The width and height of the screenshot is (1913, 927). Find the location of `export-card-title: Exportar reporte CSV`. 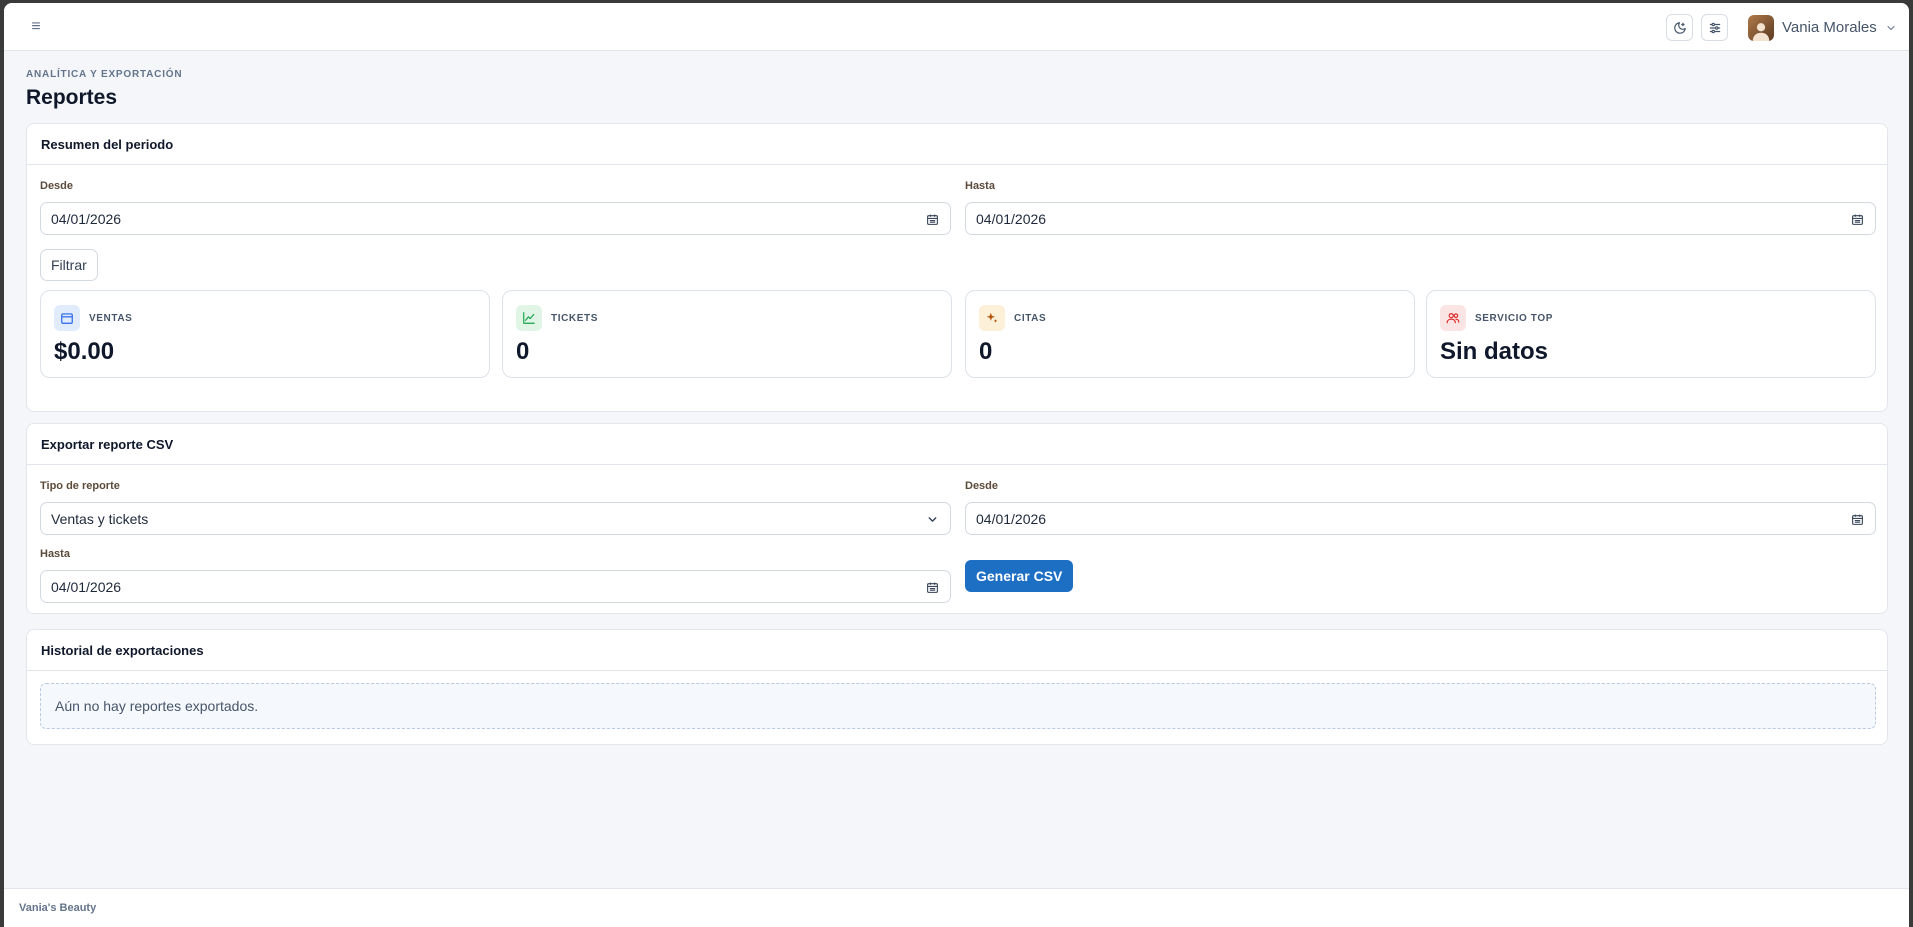

export-card-title: Exportar reporte CSV is located at coordinates (957, 444).